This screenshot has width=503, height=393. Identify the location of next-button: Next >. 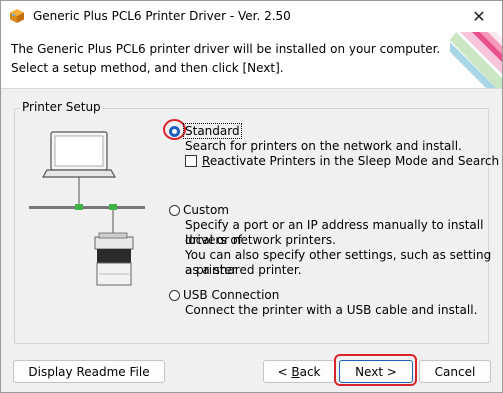
(376, 371).